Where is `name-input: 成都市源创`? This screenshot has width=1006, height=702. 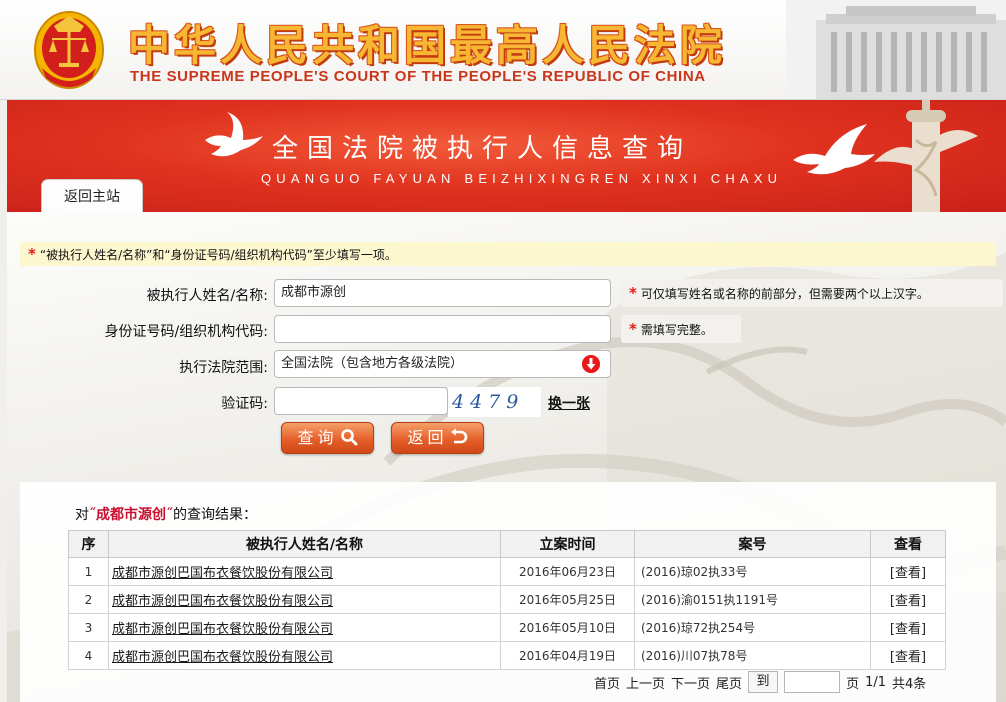
name-input: 成都市源创 is located at coordinates (442, 293).